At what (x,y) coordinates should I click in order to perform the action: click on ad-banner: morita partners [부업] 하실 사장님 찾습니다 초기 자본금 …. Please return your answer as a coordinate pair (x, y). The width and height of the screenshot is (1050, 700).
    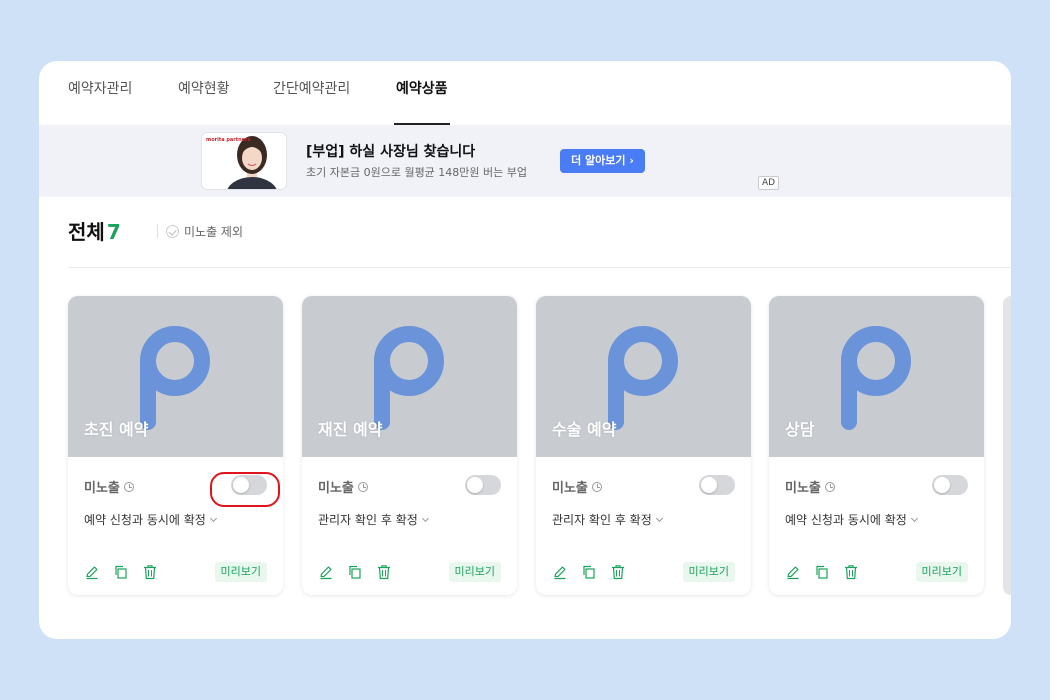
    Looking at the image, I should click on (525, 161).